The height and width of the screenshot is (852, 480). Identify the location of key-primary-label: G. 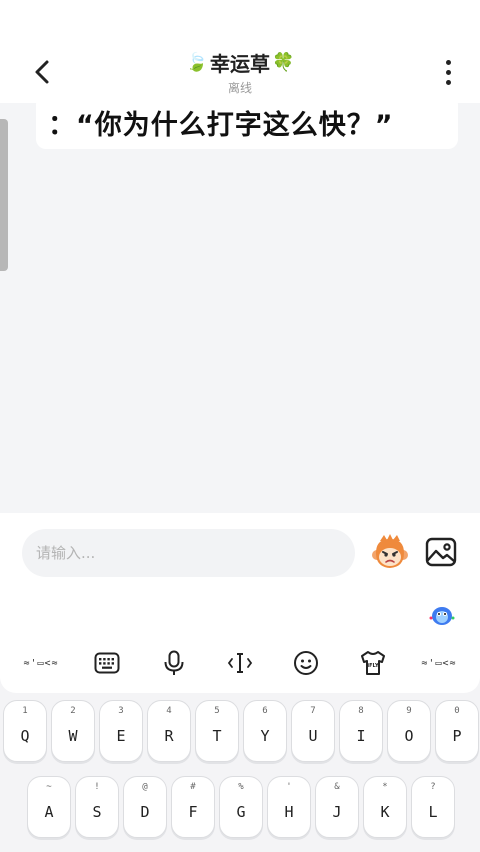
(241, 812).